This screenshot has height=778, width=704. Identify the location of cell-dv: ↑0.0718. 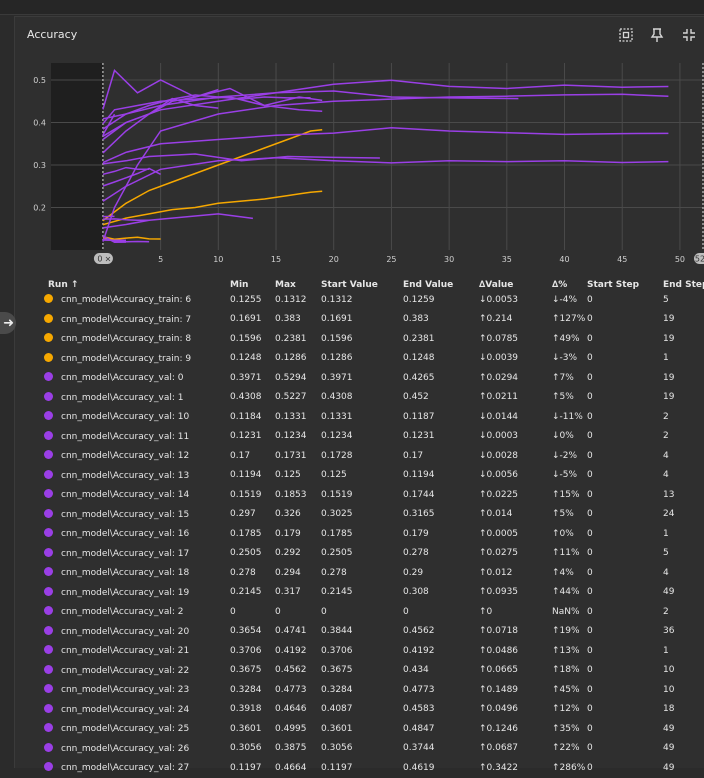
(515, 632).